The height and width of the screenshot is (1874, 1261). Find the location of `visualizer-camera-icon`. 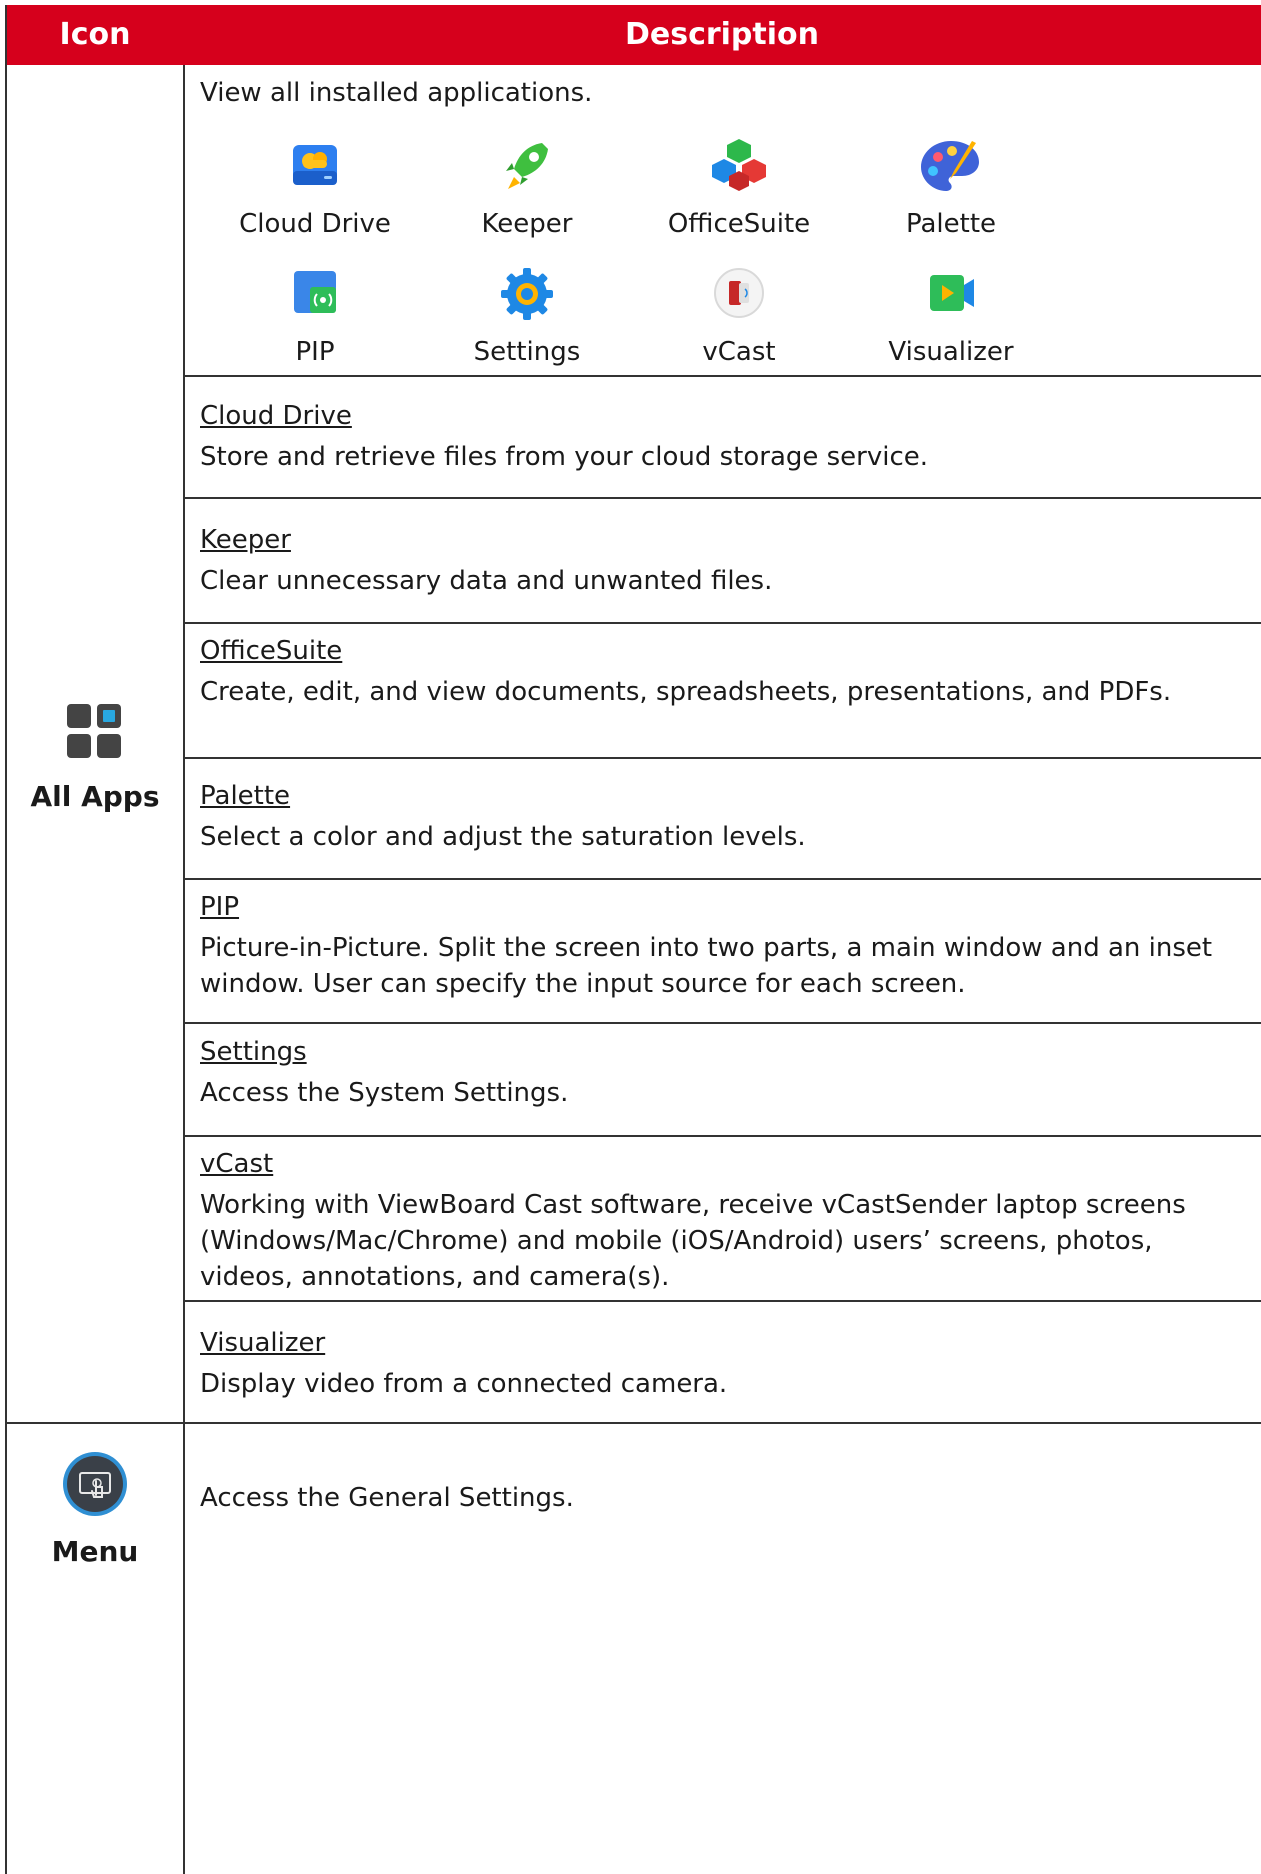

visualizer-camera-icon is located at coordinates (951, 295).